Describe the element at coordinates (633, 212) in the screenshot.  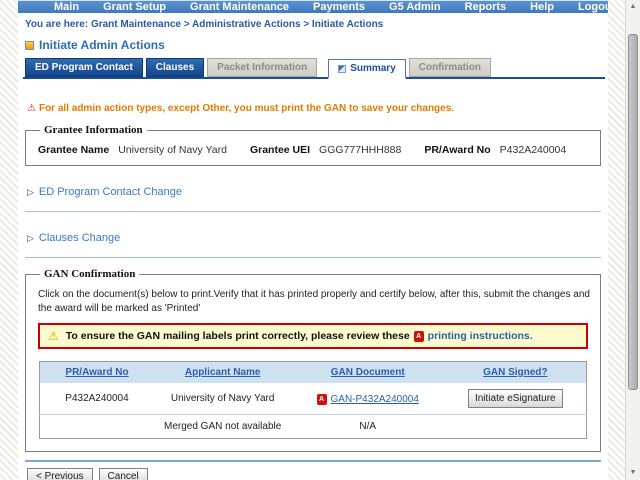
I see `scrollbar-thumb` at that location.